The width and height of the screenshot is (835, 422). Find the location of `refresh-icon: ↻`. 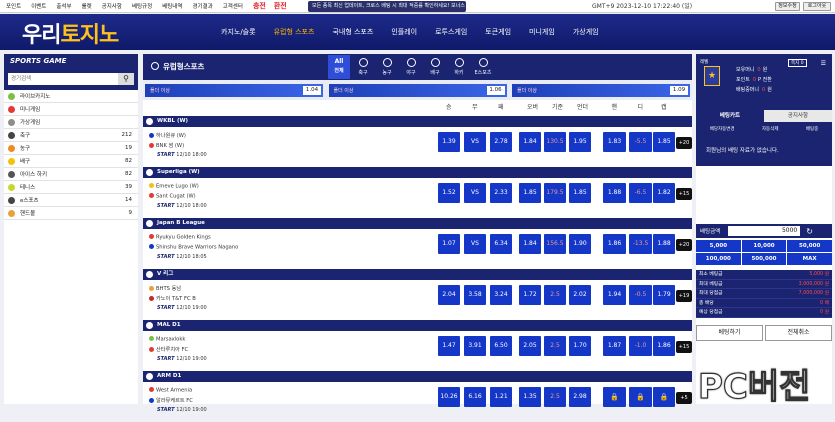

refresh-icon: ↻ is located at coordinates (809, 231).